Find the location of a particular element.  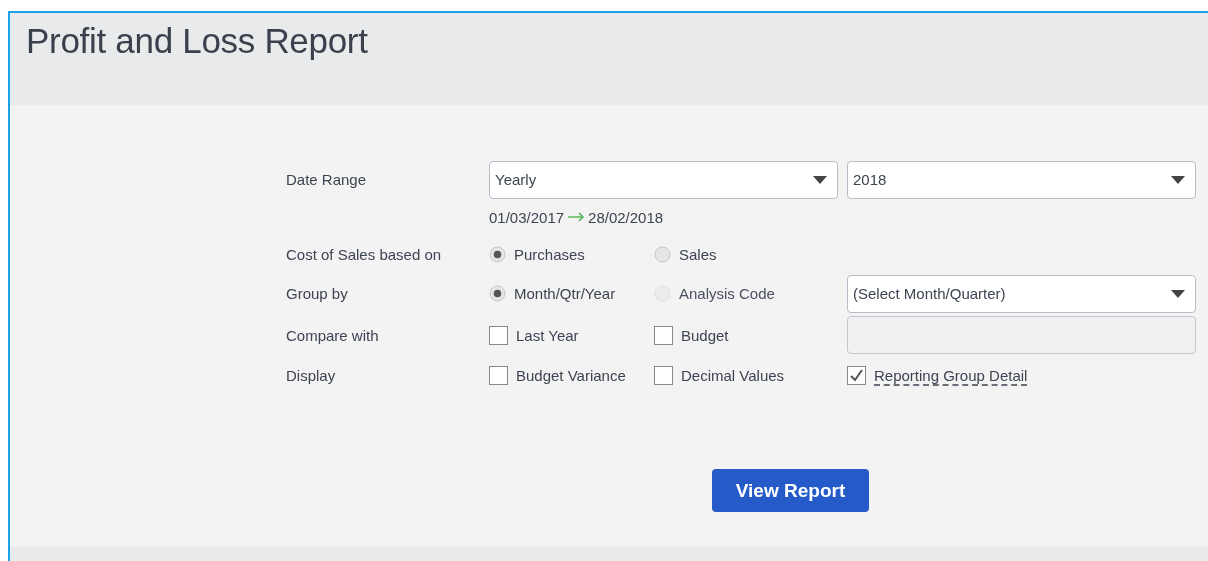

arrow-right-icon is located at coordinates (576, 217).